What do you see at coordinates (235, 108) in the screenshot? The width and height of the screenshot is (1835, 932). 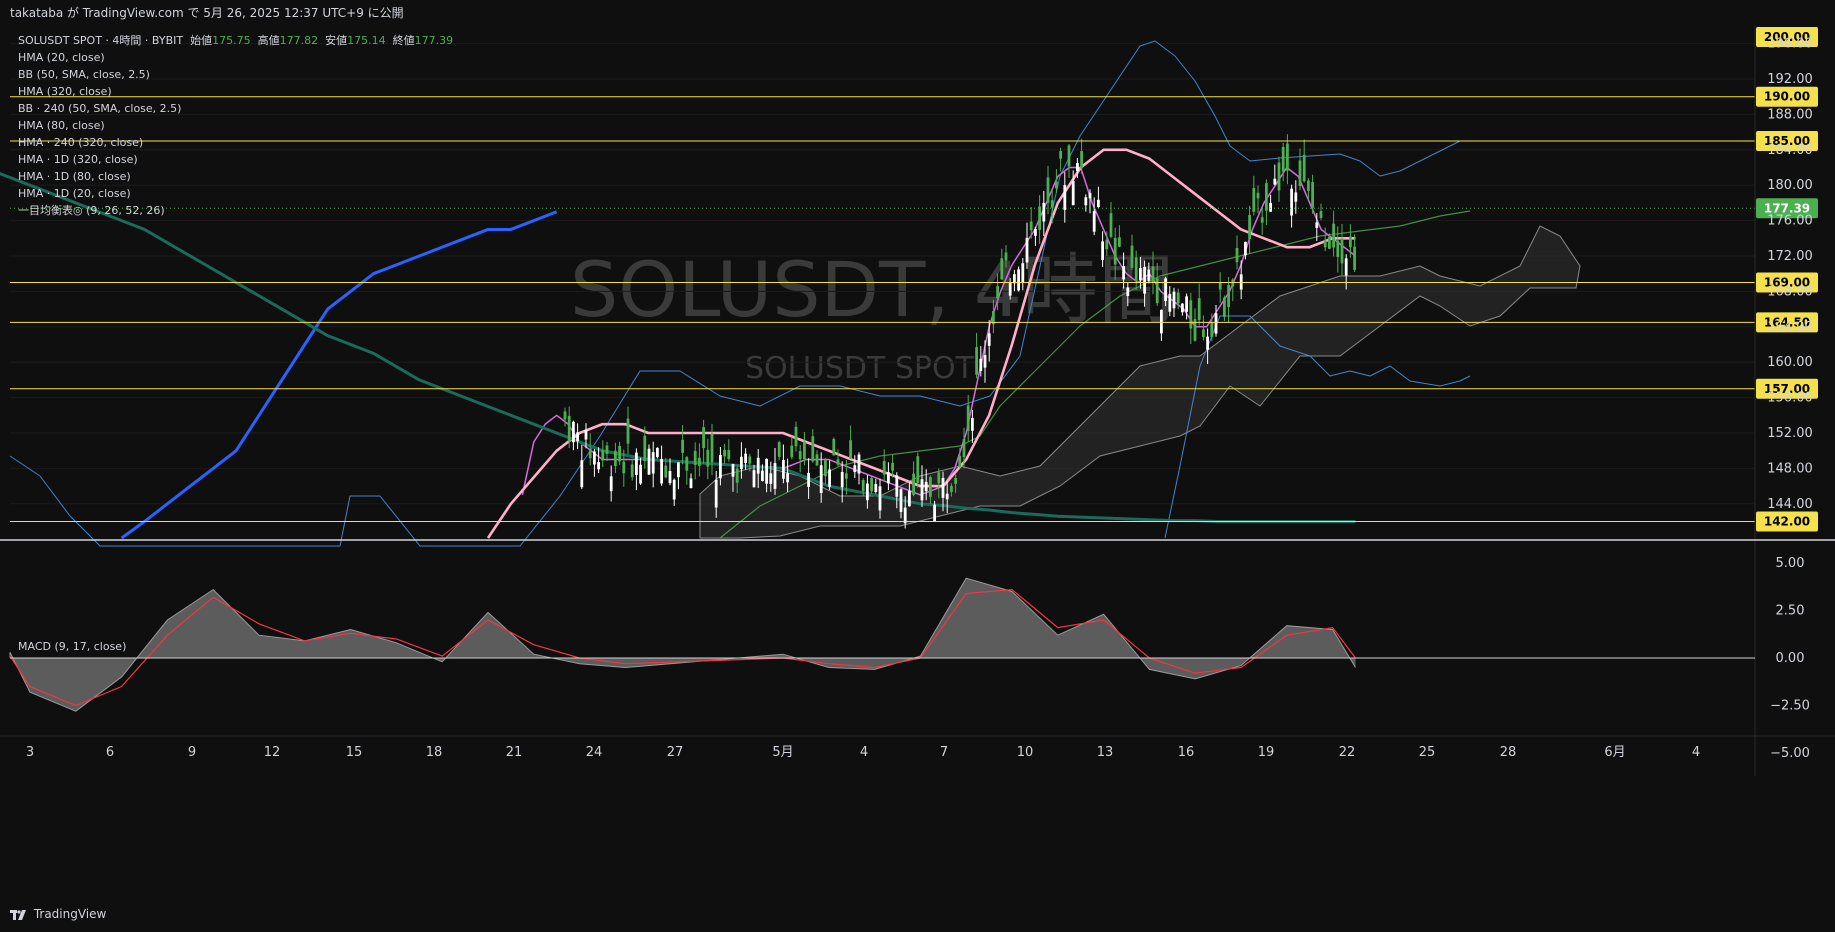 I see `legend-indicator: BB · 240 (50, SMA, close, 2.5)` at bounding box center [235, 108].